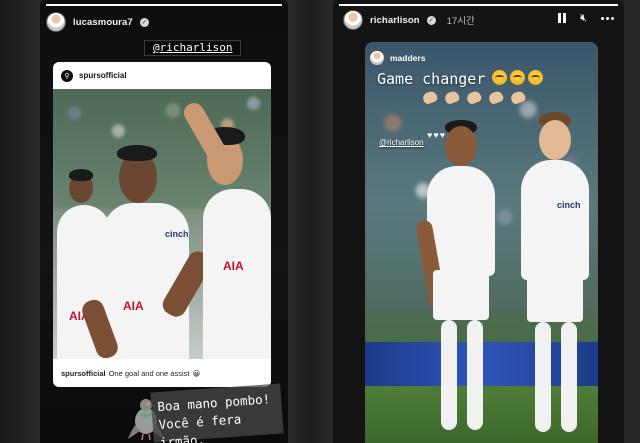  I want to click on right-gutter, so click(632, 221).